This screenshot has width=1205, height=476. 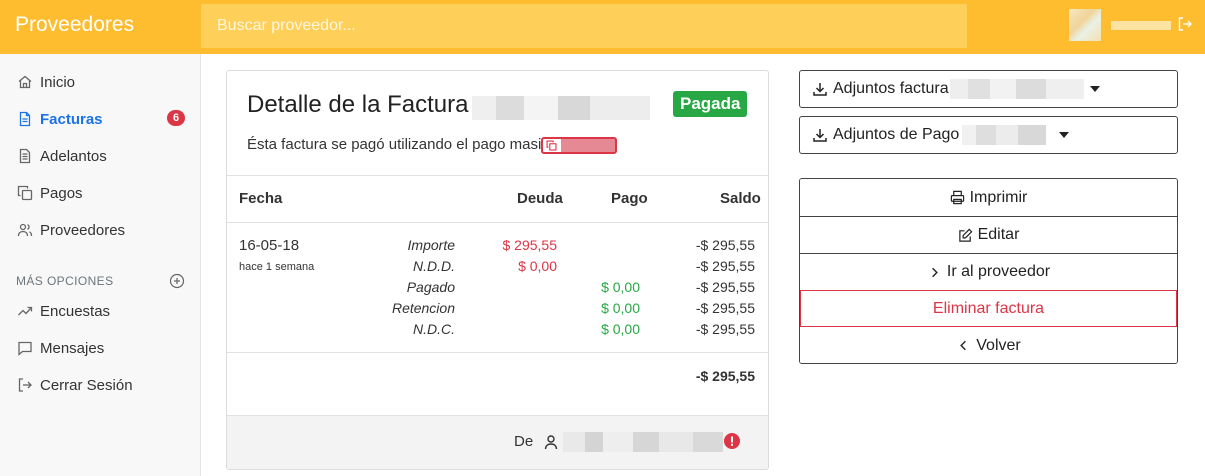 I want to click on back-button: Volver, so click(x=988, y=345).